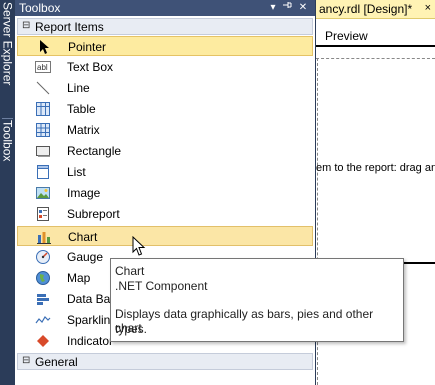 The height and width of the screenshot is (385, 435). I want to click on document-tab: ancy.rdl [Design]* ×, so click(375, 9).